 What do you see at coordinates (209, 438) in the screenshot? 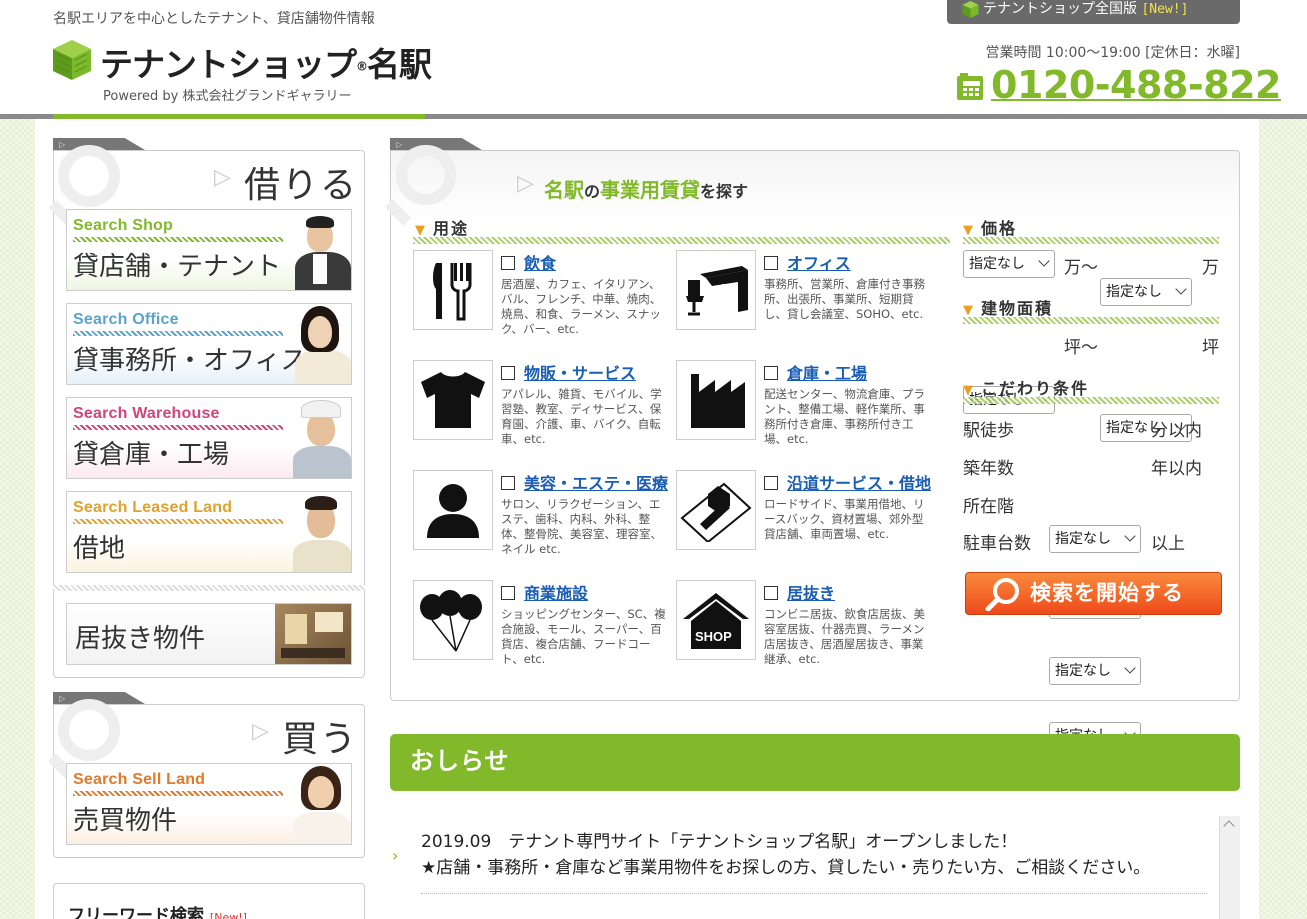
I see `card-search-warehouse: Search Warehouse 貸倉庫・工場` at bounding box center [209, 438].